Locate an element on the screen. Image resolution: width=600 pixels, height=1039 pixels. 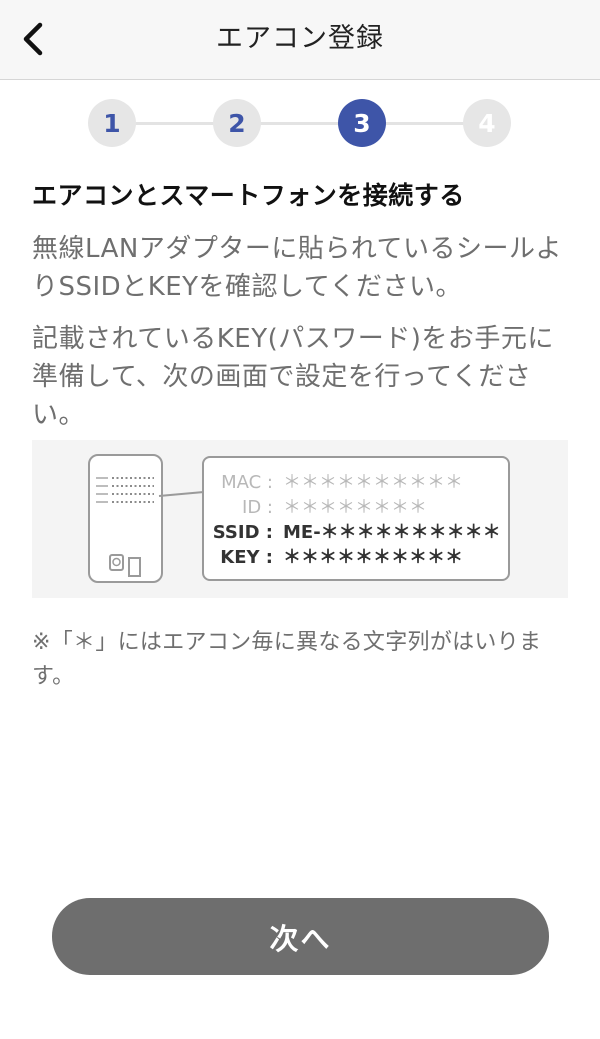
footnote: ※「＊」にはエアコン毎に異なる文字列がはいります。 is located at coordinates (287, 659).